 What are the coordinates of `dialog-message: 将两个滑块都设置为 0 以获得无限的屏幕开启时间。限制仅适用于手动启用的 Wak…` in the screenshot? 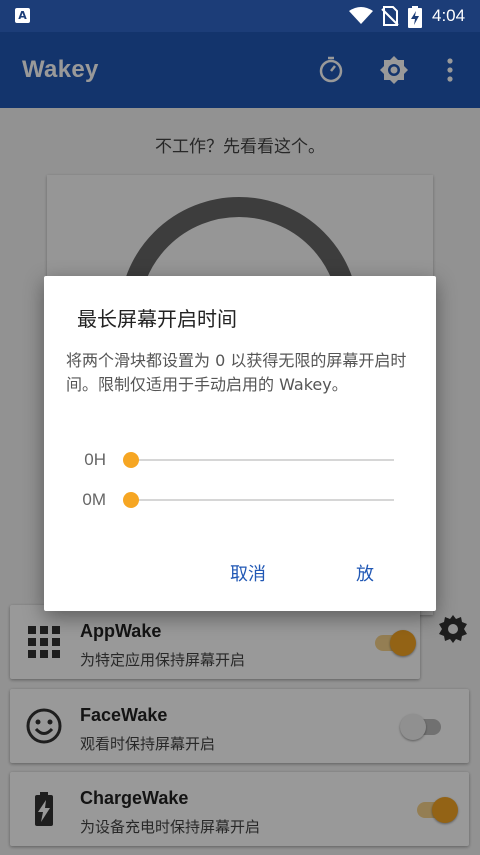 It's located at (236, 372).